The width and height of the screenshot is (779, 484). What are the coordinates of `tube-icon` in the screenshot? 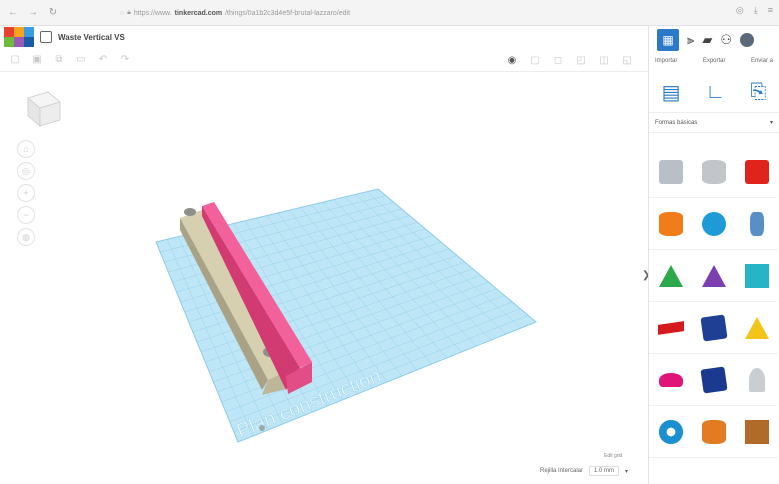 It's located at (713, 431).